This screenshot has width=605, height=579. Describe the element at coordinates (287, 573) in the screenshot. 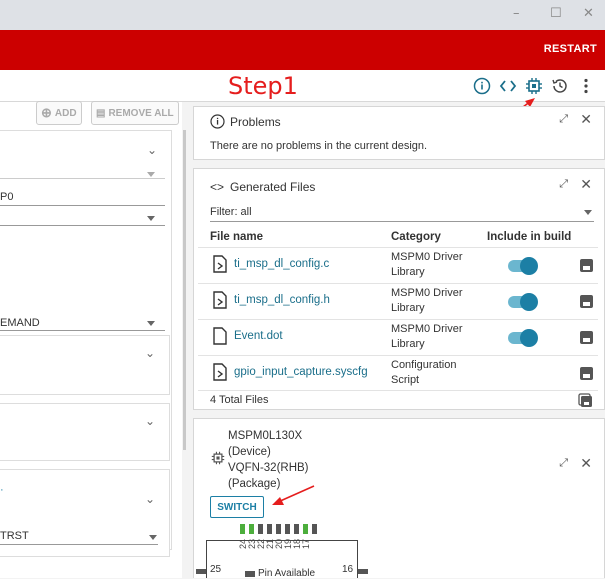

I see `pin-legend-label: Pin Available` at that location.